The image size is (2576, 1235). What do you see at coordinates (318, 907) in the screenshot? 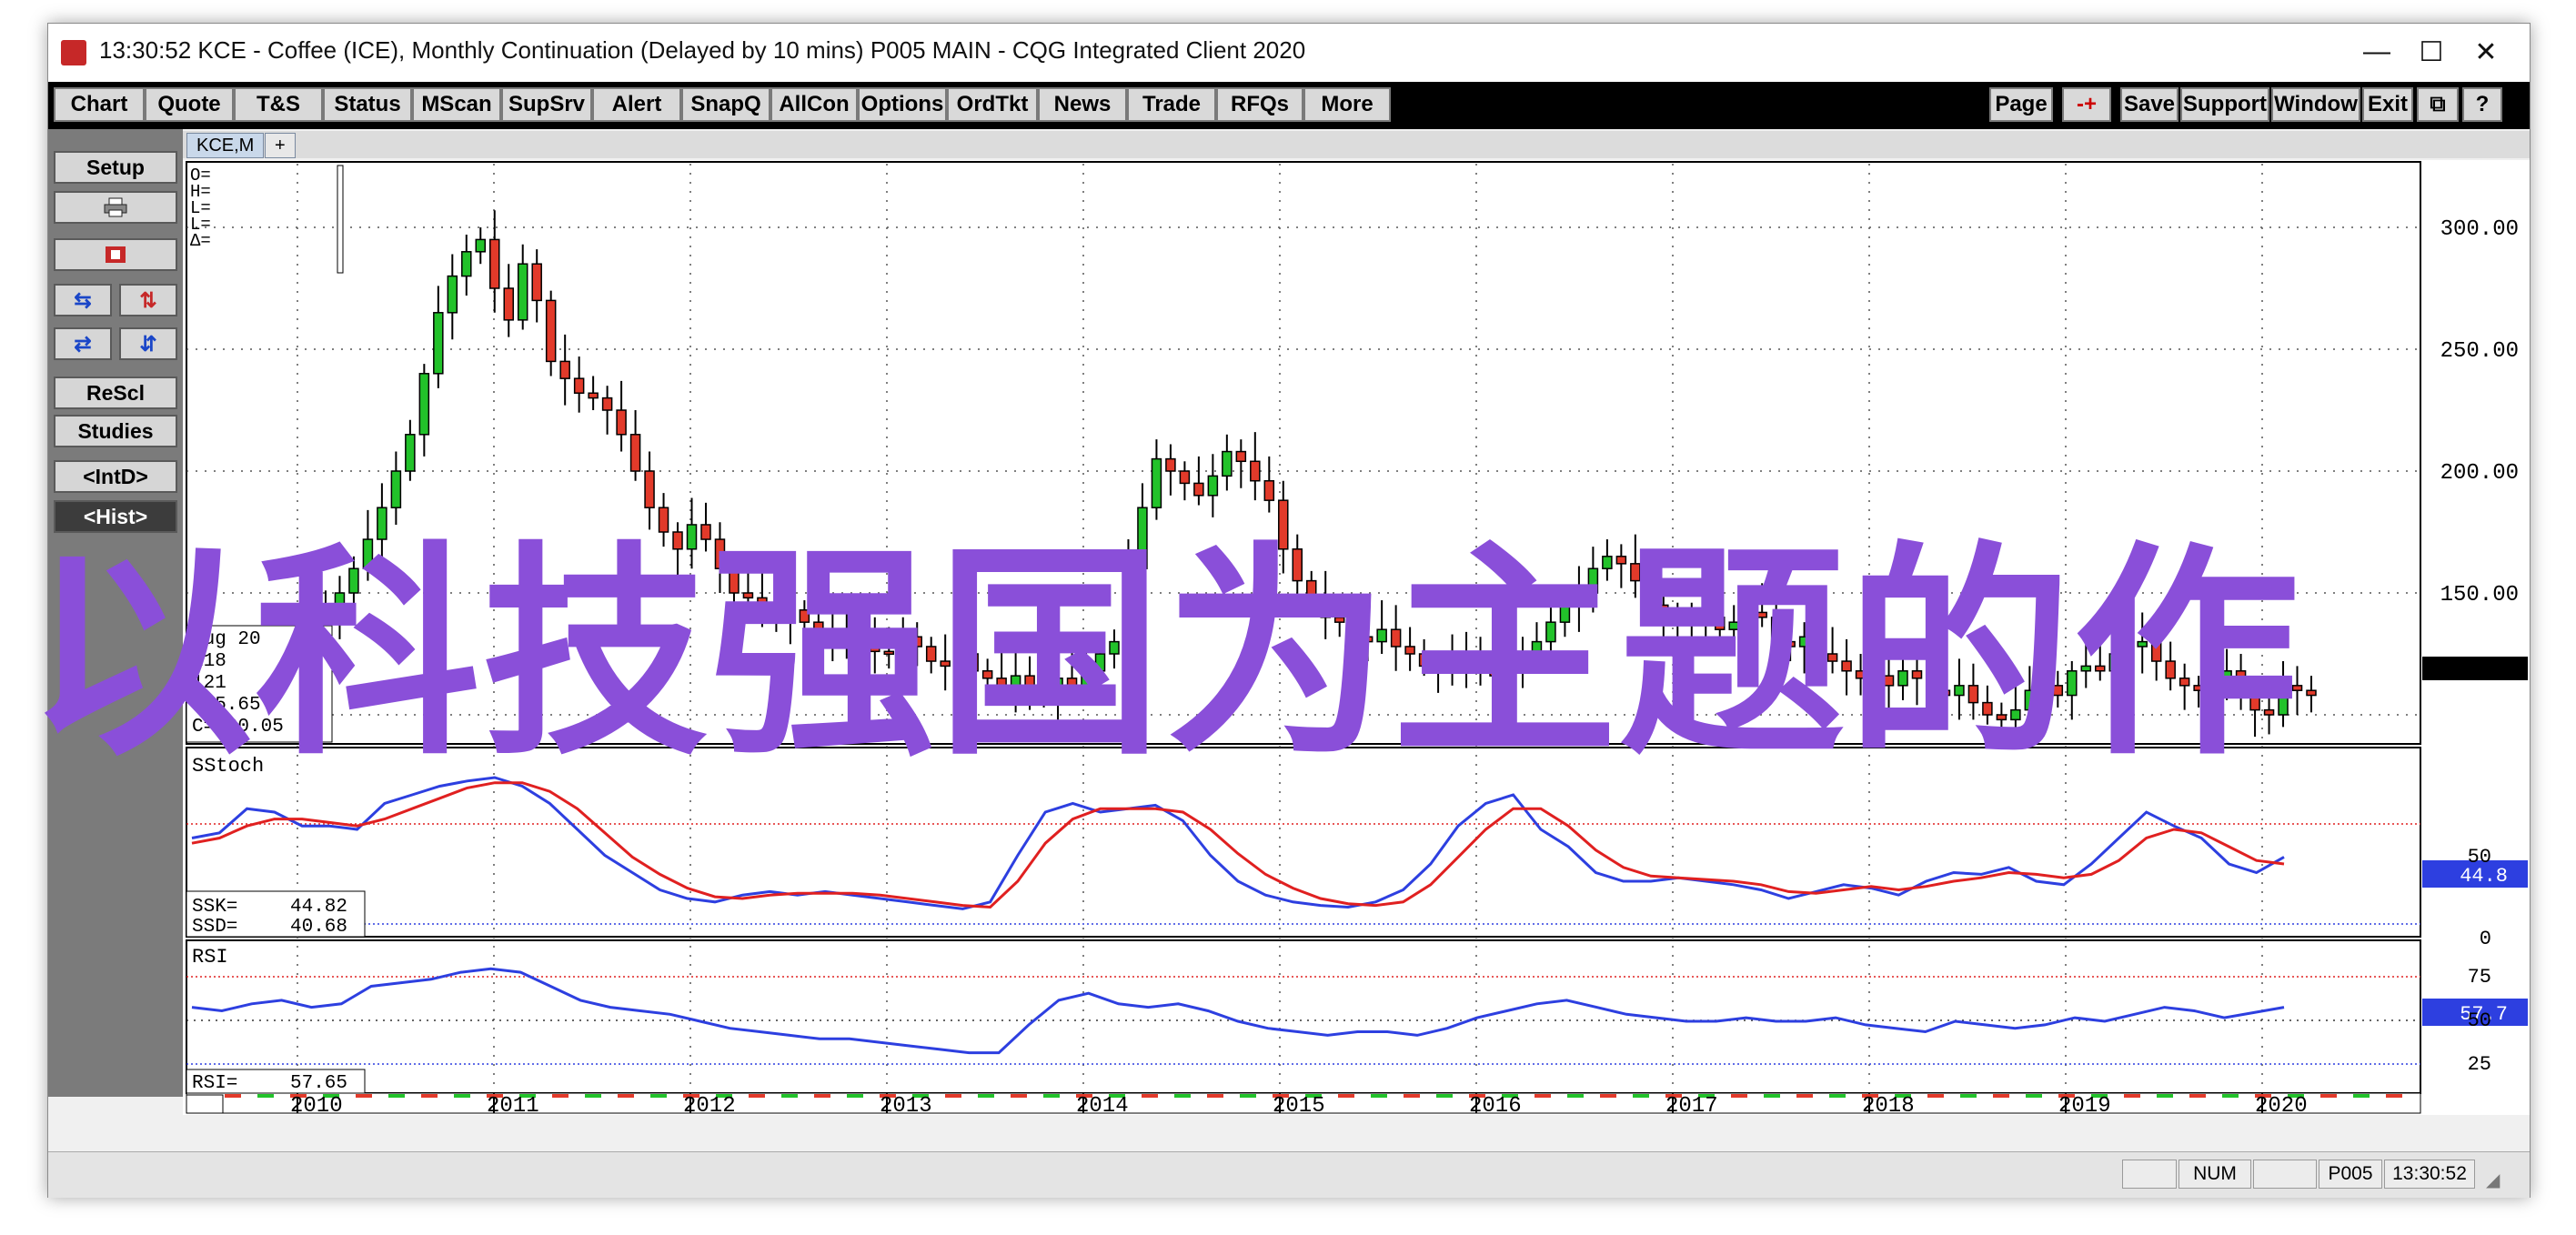
I see `ssk-value: 44.82` at bounding box center [318, 907].